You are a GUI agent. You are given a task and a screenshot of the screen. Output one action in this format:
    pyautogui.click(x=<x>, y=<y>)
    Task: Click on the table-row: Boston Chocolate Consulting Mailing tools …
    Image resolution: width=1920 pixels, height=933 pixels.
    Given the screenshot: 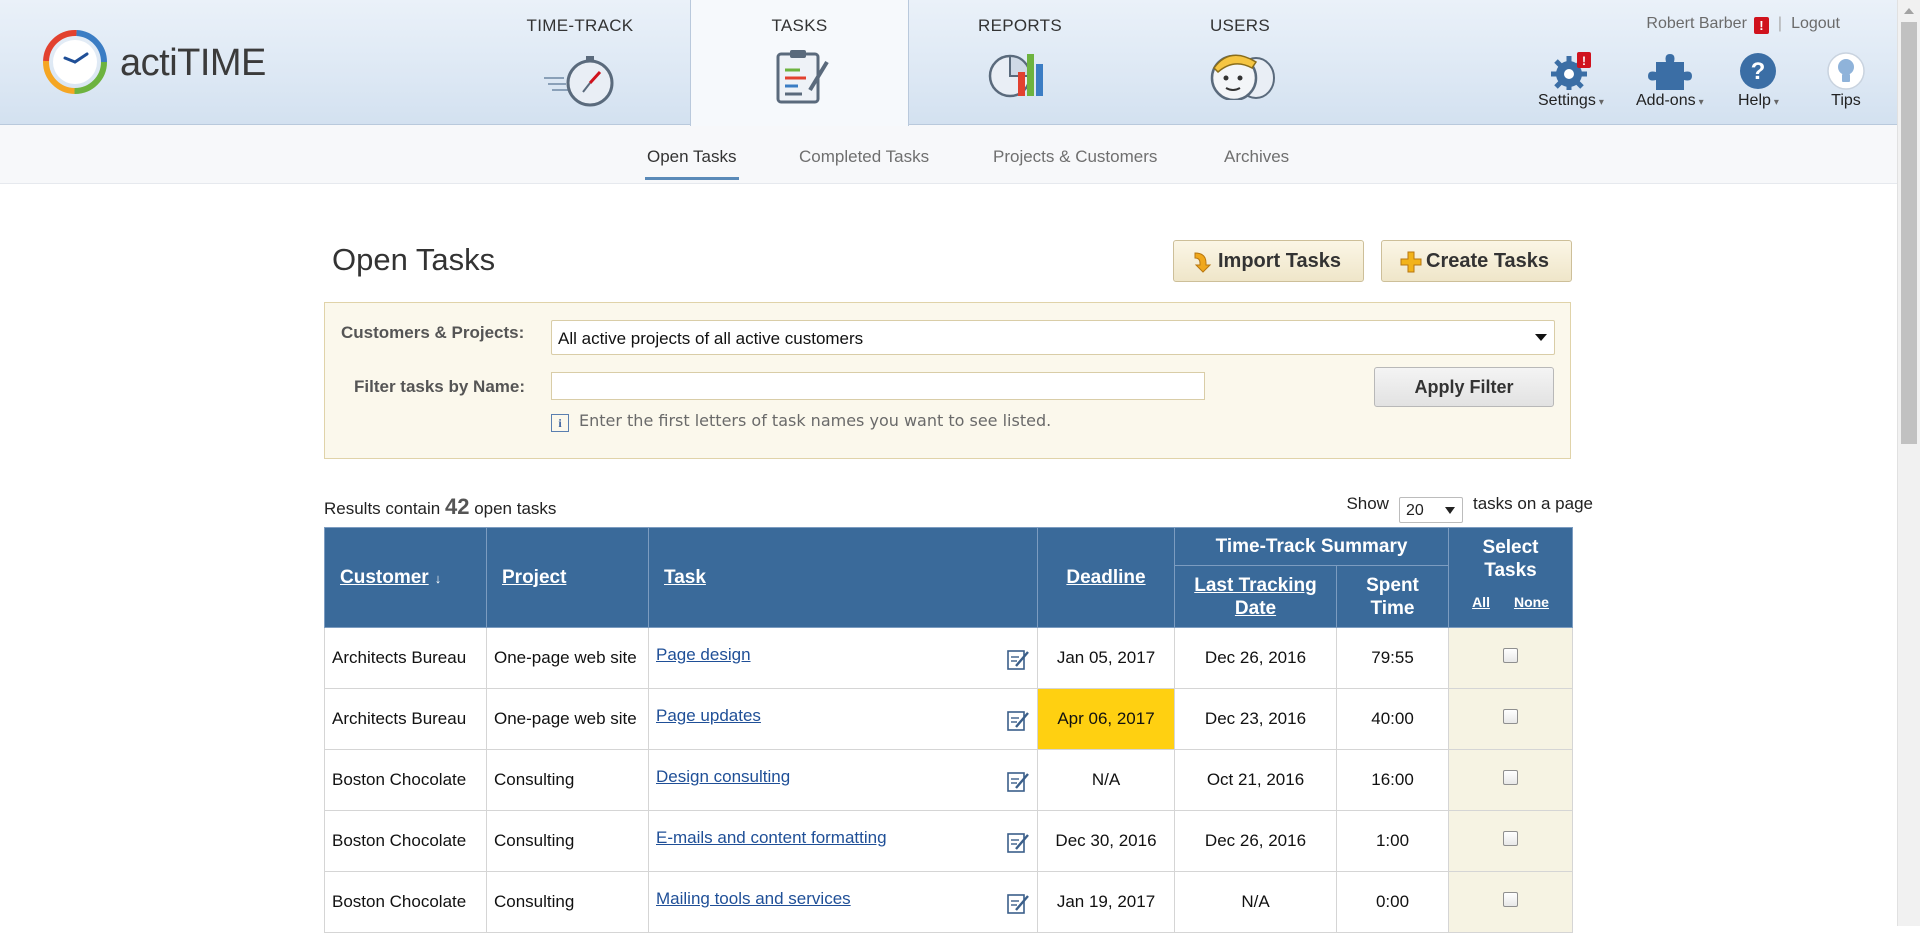 What is the action you would take?
    pyautogui.click(x=949, y=902)
    